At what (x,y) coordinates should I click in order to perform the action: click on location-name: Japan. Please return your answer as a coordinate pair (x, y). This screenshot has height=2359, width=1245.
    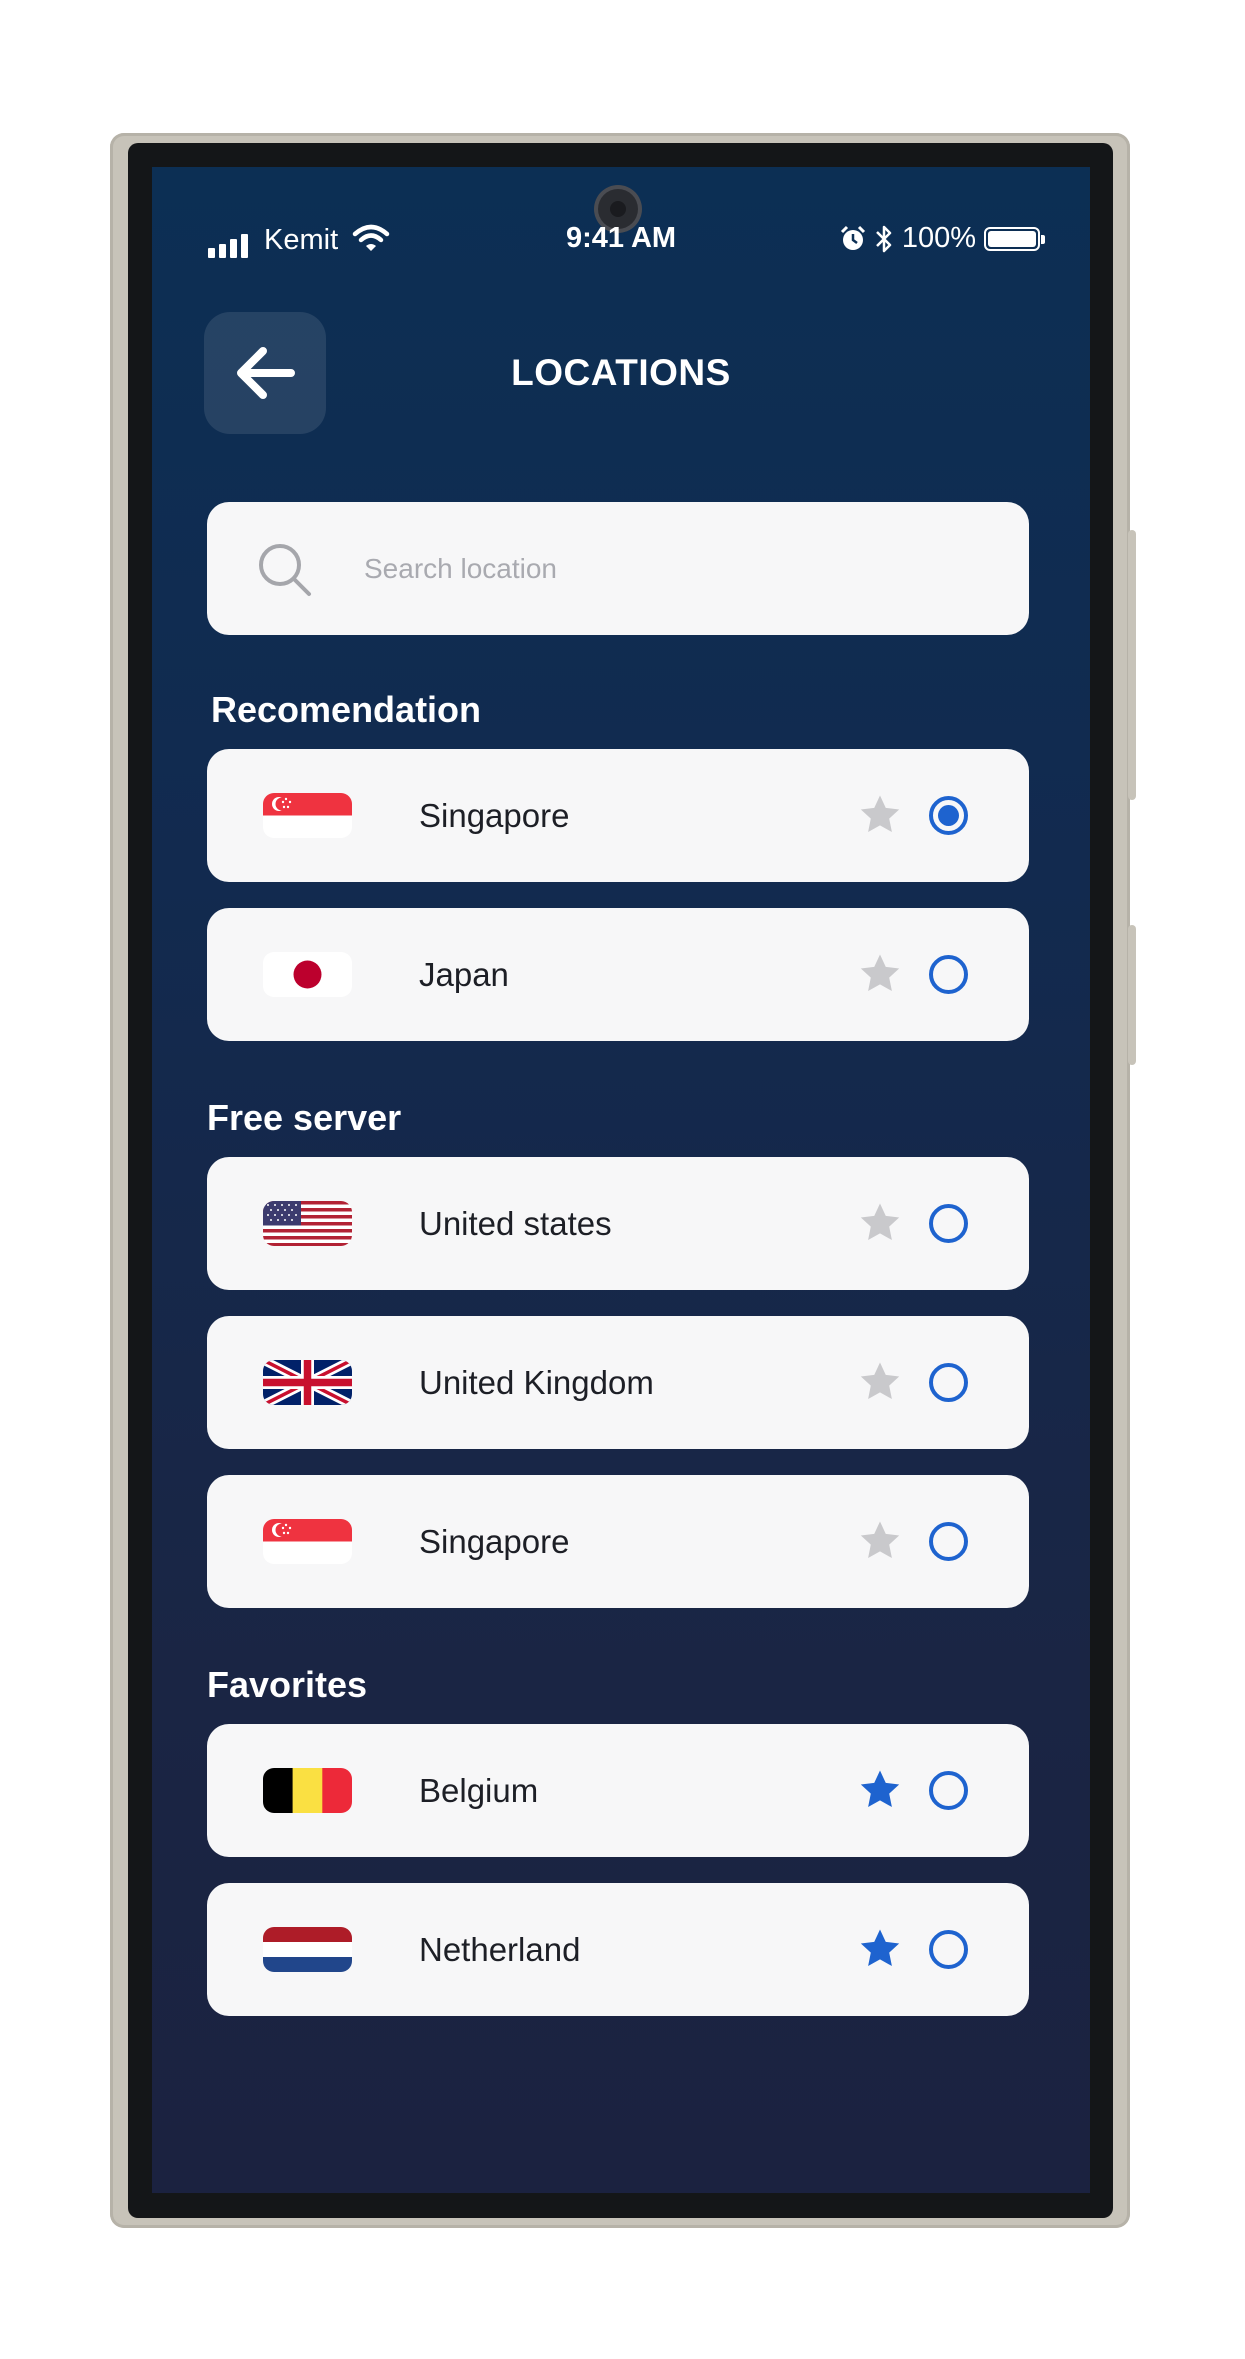
    Looking at the image, I should click on (464, 974).